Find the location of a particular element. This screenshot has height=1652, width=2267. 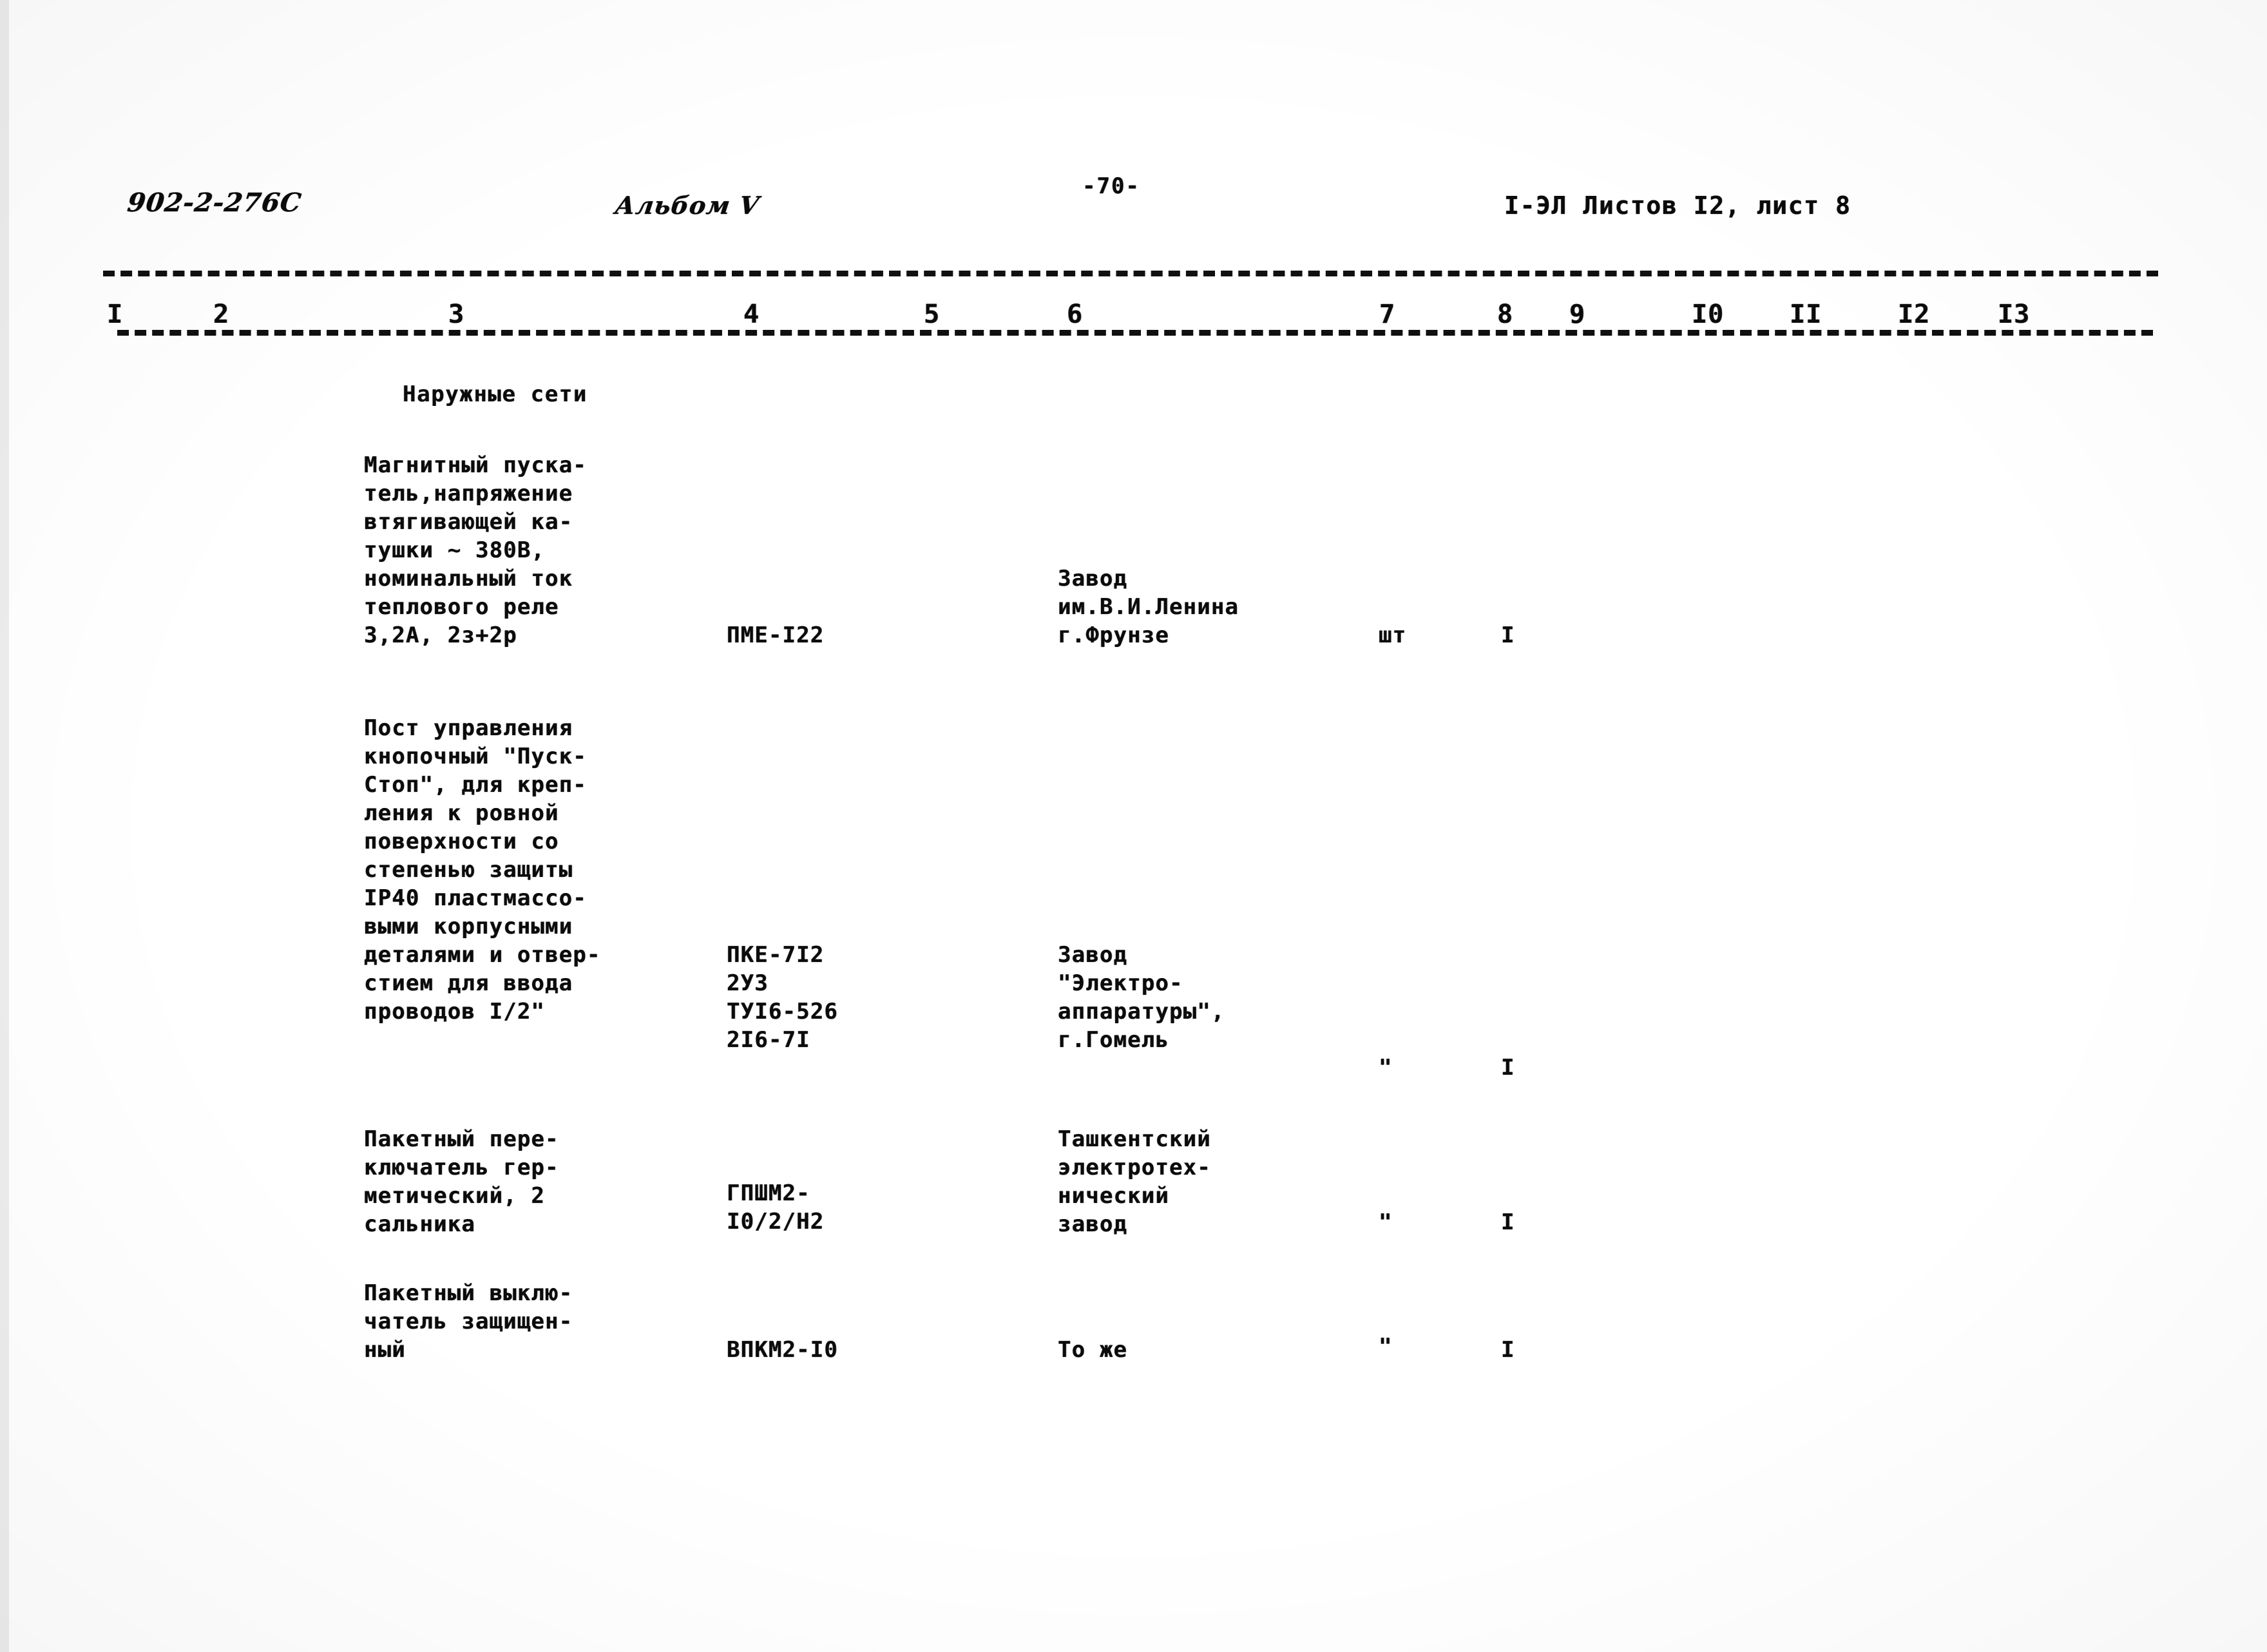

column-number-12: I2 is located at coordinates (1914, 314).